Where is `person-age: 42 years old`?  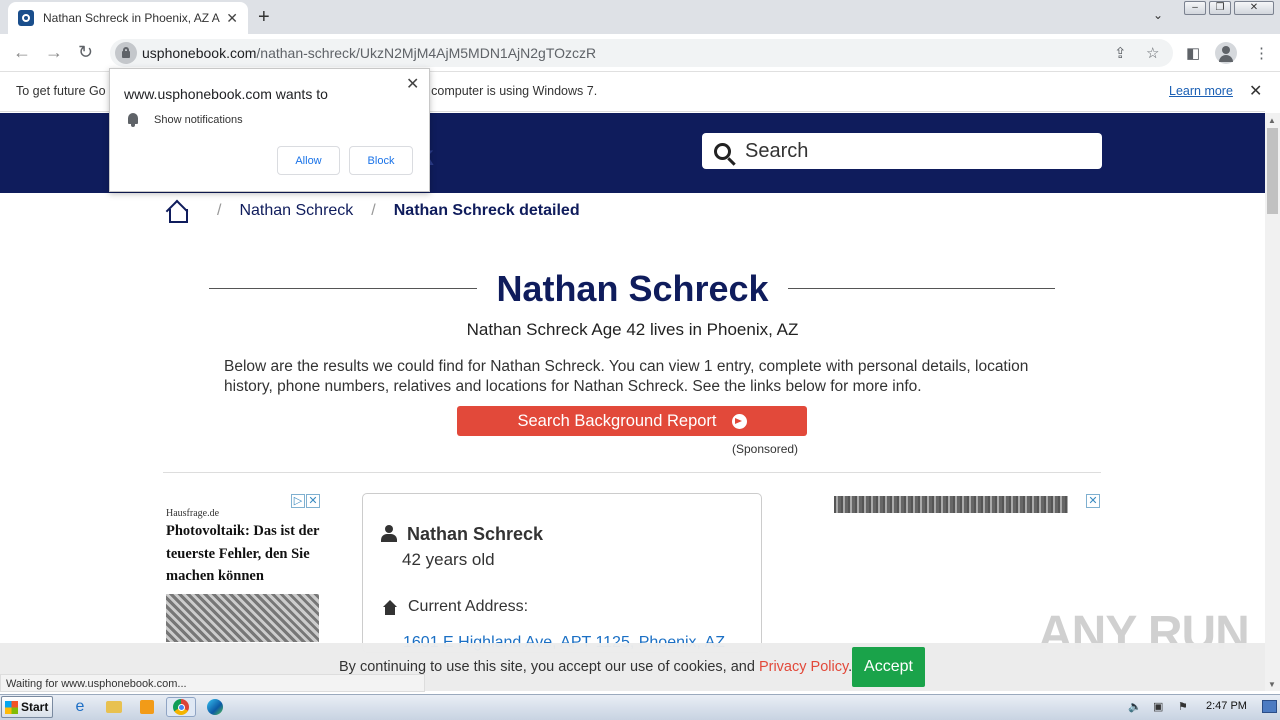
person-age: 42 years old is located at coordinates (448, 559).